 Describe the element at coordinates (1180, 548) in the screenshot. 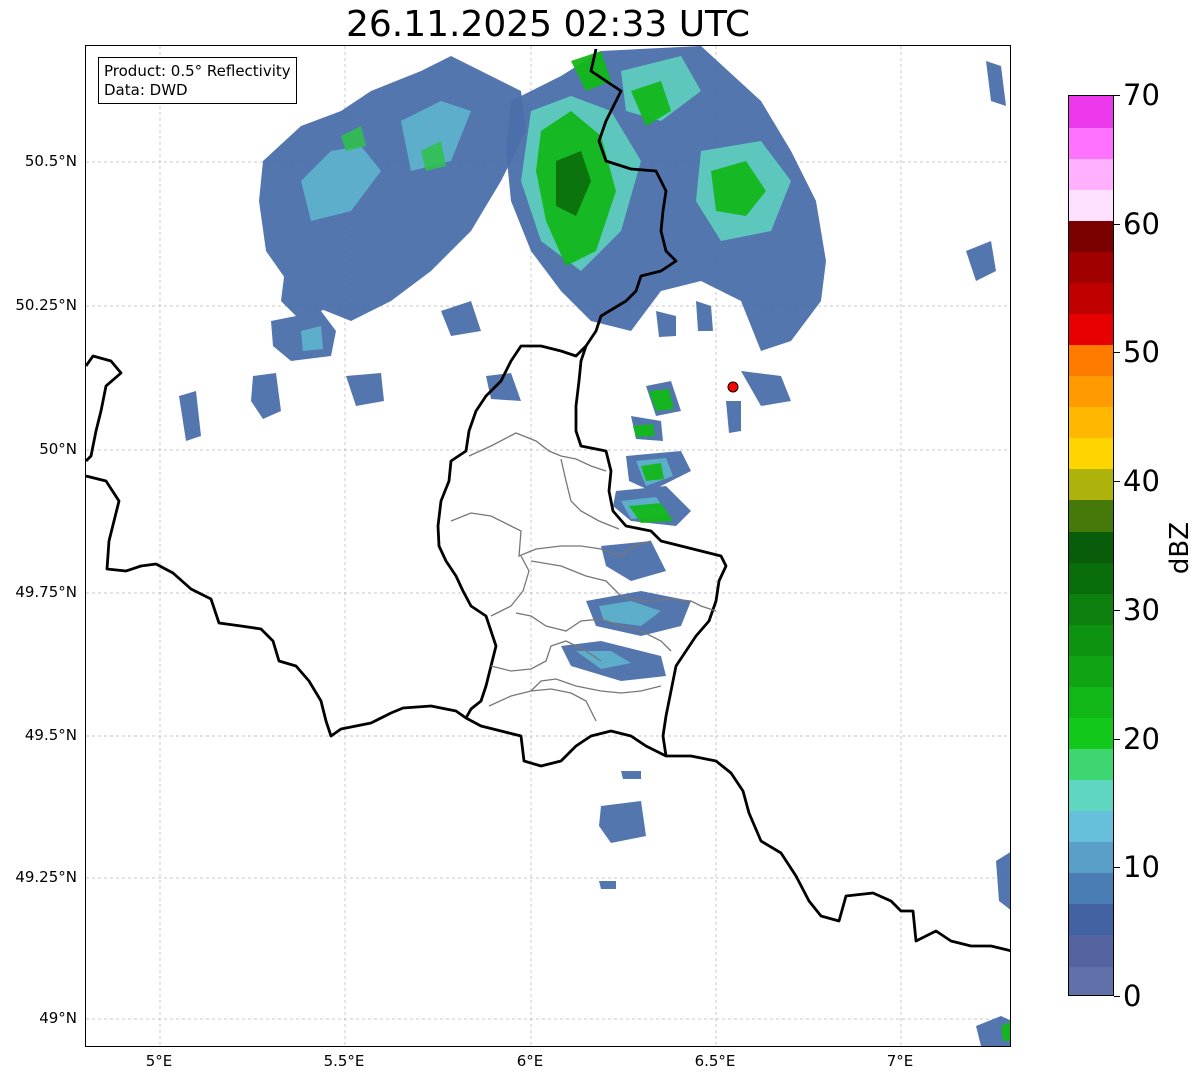

I see `colorbar-title: dBZ` at that location.